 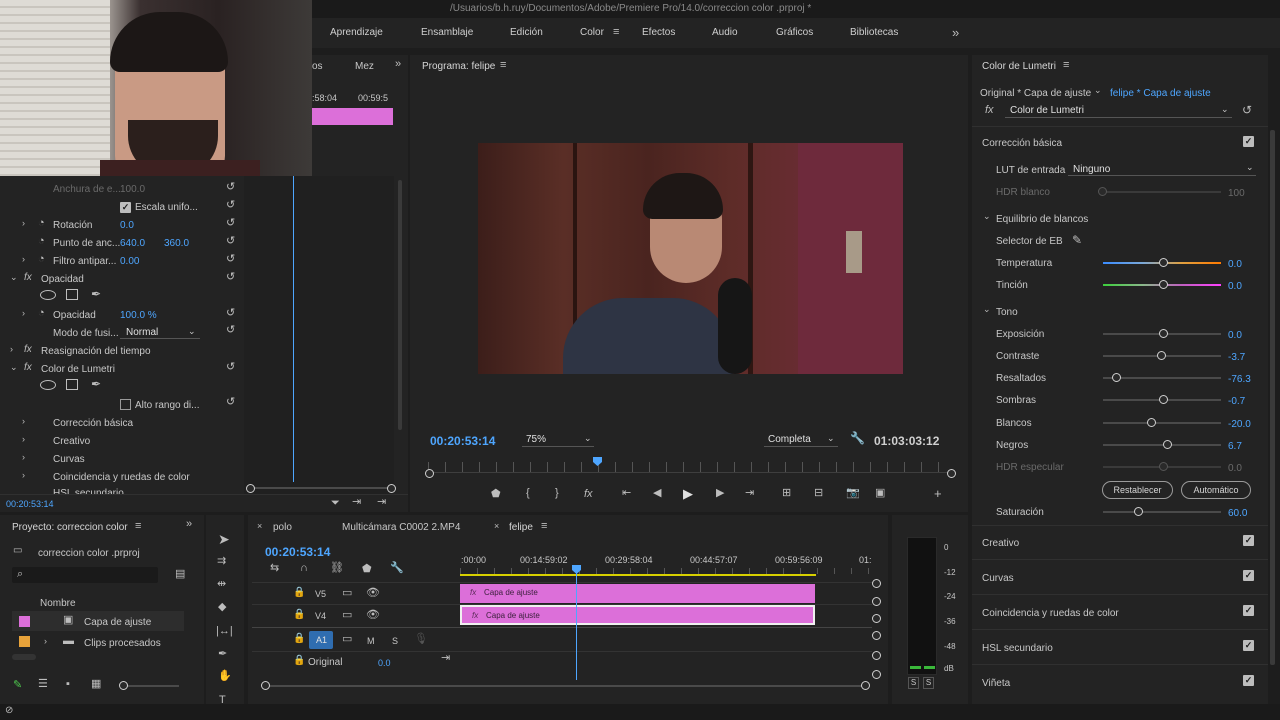 I want to click on track-scroll-handle, so click(x=876, y=635).